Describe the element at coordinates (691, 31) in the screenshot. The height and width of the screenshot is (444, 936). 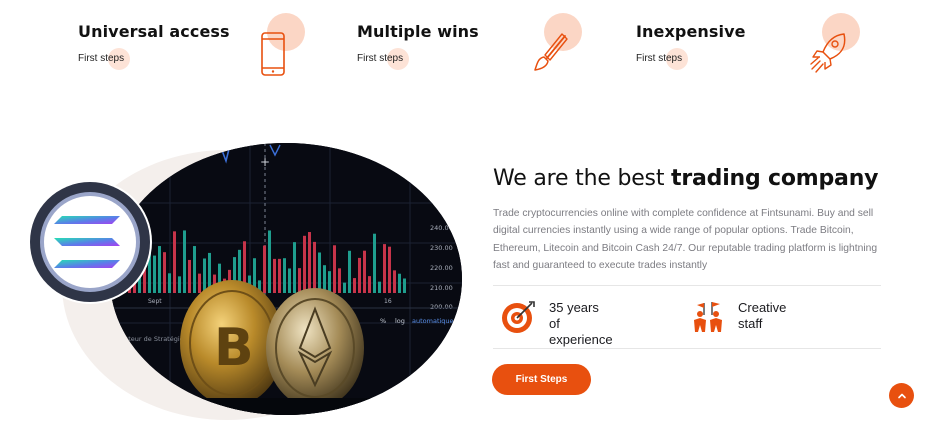
I see `feature-title: Inexpensive` at that location.